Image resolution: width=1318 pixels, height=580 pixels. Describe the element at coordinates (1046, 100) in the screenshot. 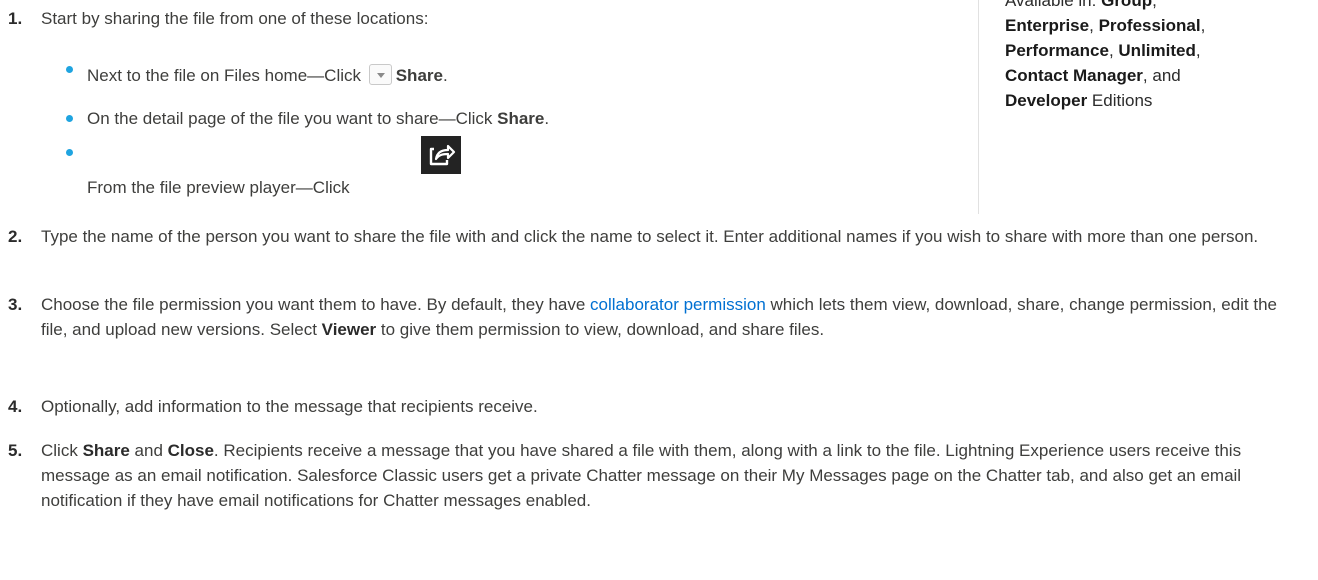

I see `edition-developer: Developer` at that location.